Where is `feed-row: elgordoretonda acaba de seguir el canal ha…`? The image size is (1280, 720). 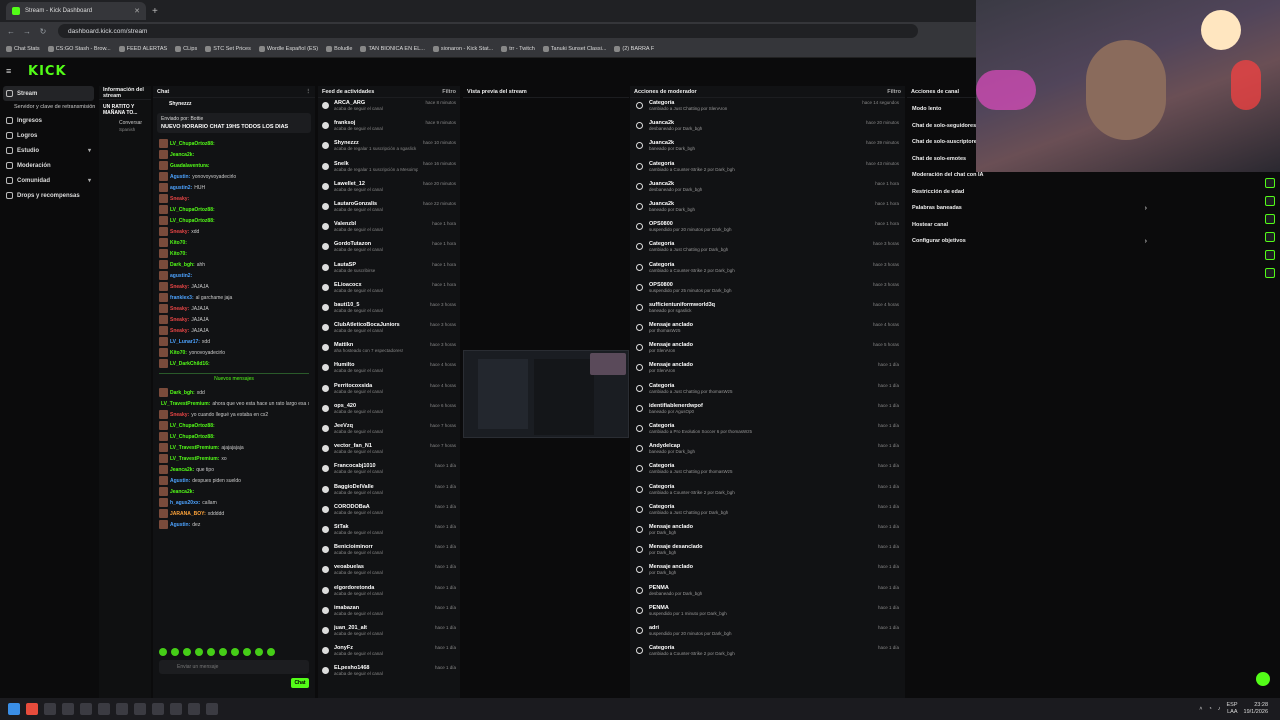
feed-row: elgordoretonda acaba de seguir el canal ha… is located at coordinates (389, 593).